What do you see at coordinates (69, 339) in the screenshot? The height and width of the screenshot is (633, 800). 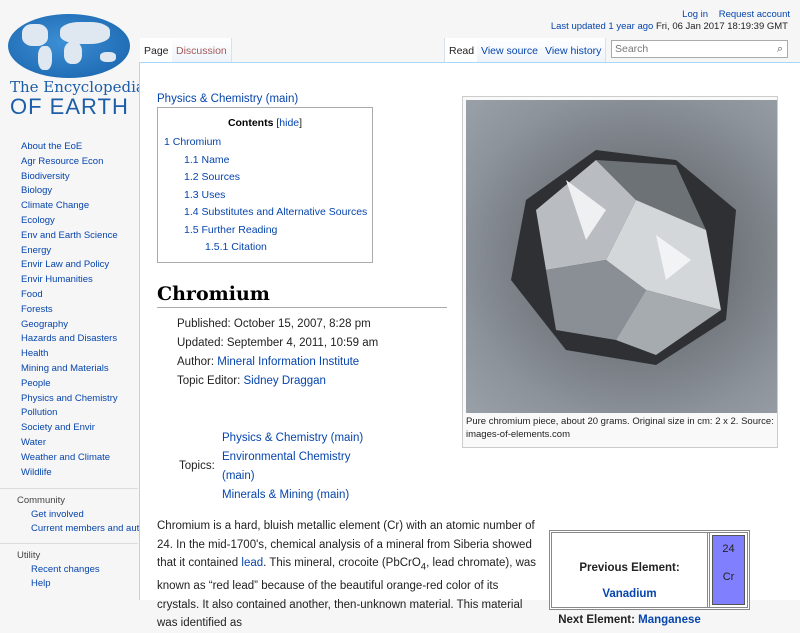 I see `sidebar-item: Hazards and Disasters` at bounding box center [69, 339].